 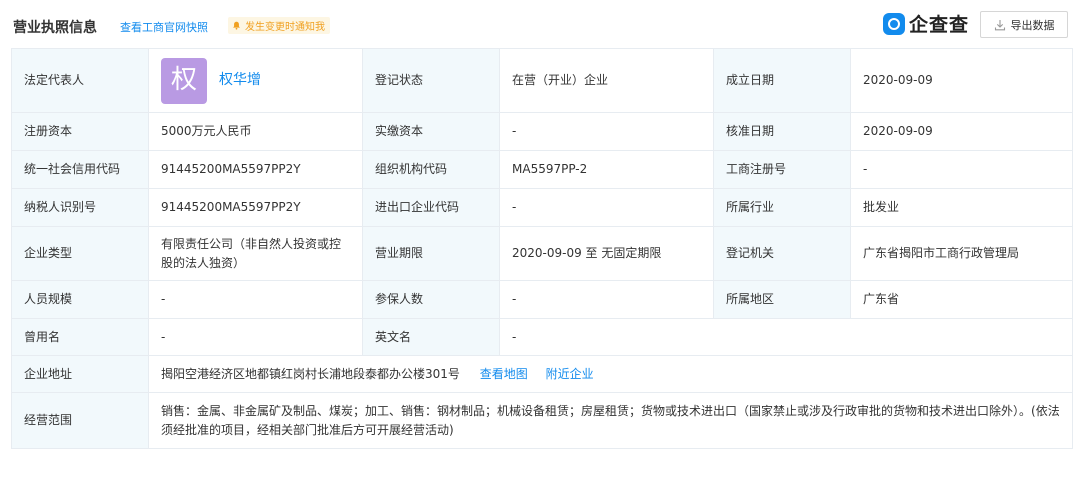 I want to click on download-icon, so click(x=999, y=24).